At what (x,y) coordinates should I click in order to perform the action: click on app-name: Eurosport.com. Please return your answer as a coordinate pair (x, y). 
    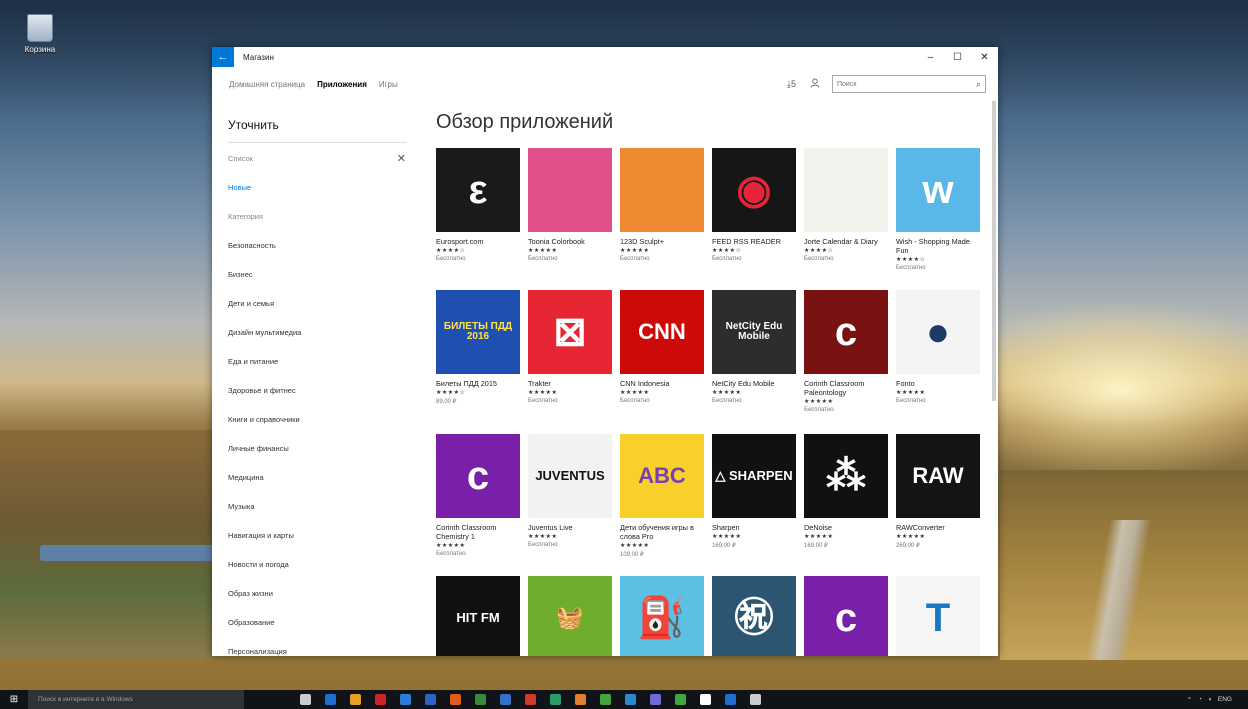
    Looking at the image, I should click on (478, 241).